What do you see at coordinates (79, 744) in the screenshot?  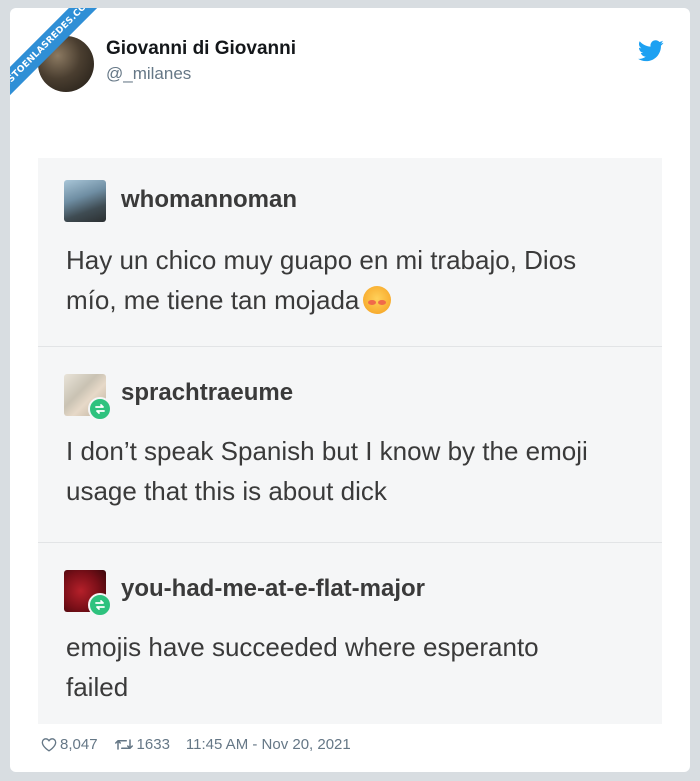 I see `like-count: 8,047` at bounding box center [79, 744].